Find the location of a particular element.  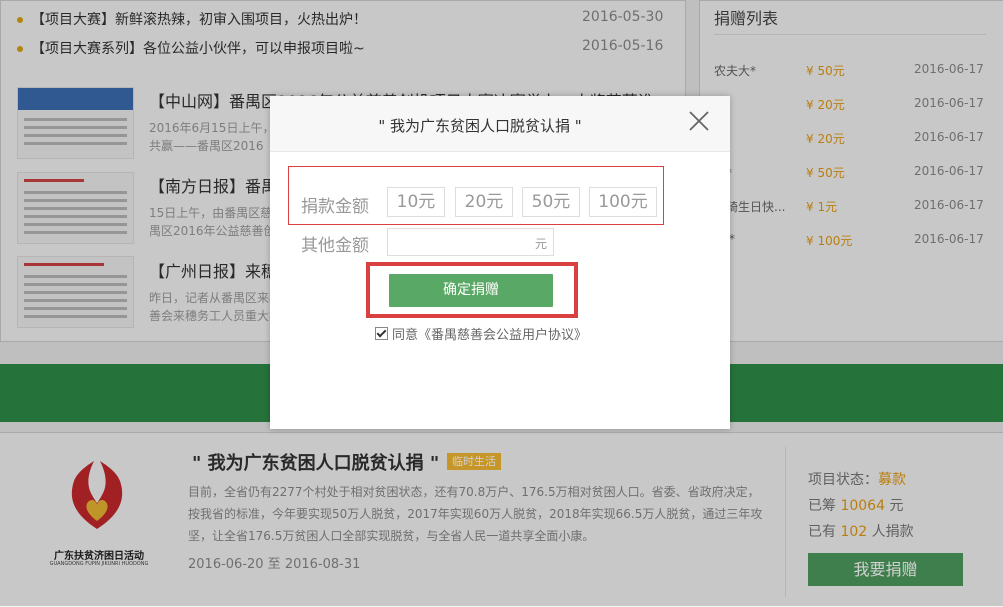

amount-option-10: 10元 is located at coordinates (416, 202).